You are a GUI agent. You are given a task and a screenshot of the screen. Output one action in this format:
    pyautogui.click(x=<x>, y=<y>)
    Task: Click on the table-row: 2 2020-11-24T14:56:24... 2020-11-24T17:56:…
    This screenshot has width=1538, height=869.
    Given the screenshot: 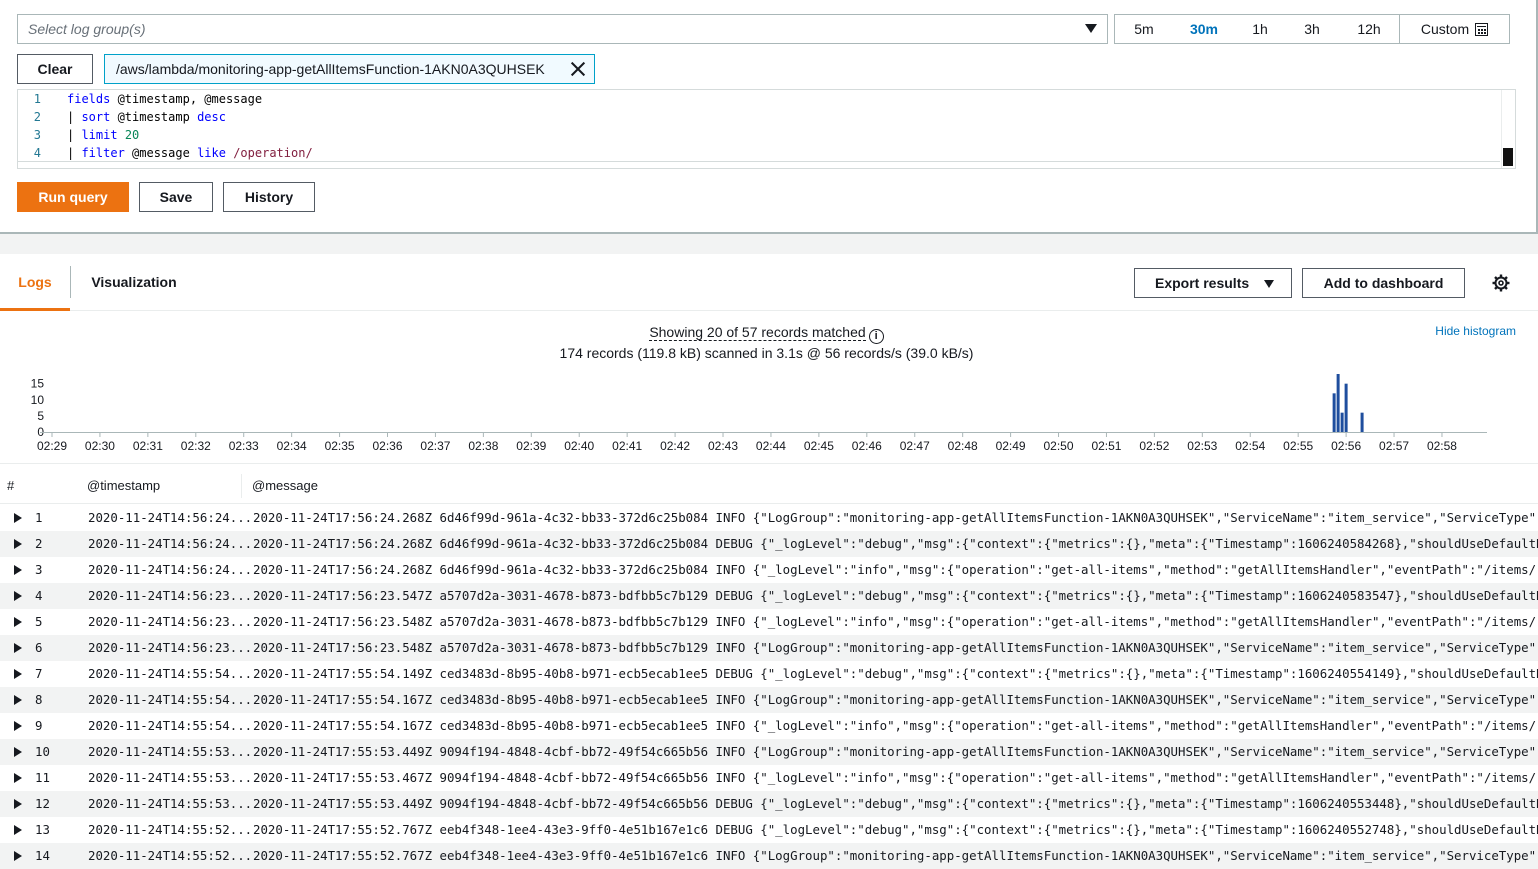 What is the action you would take?
    pyautogui.click(x=769, y=544)
    